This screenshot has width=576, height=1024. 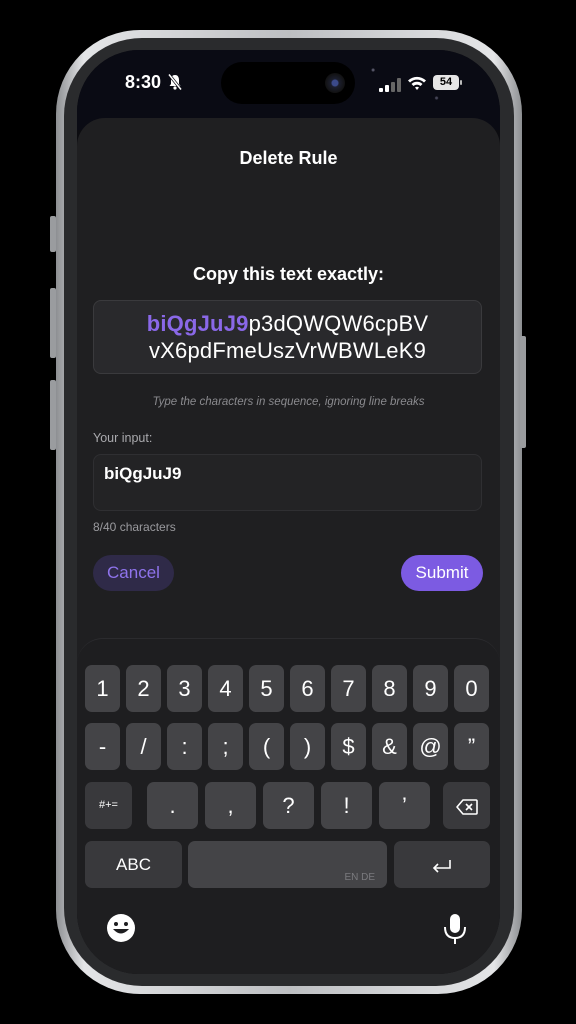 What do you see at coordinates (307, 746) in the screenshot?
I see `key-close-paren: )` at bounding box center [307, 746].